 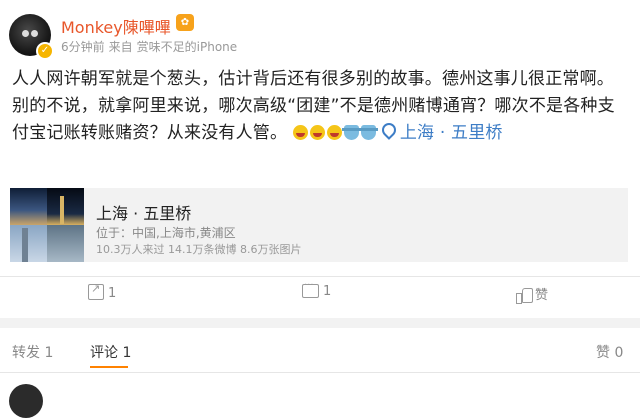 What do you see at coordinates (120, 47) in the screenshot?
I see `source-prefix: 来自` at bounding box center [120, 47].